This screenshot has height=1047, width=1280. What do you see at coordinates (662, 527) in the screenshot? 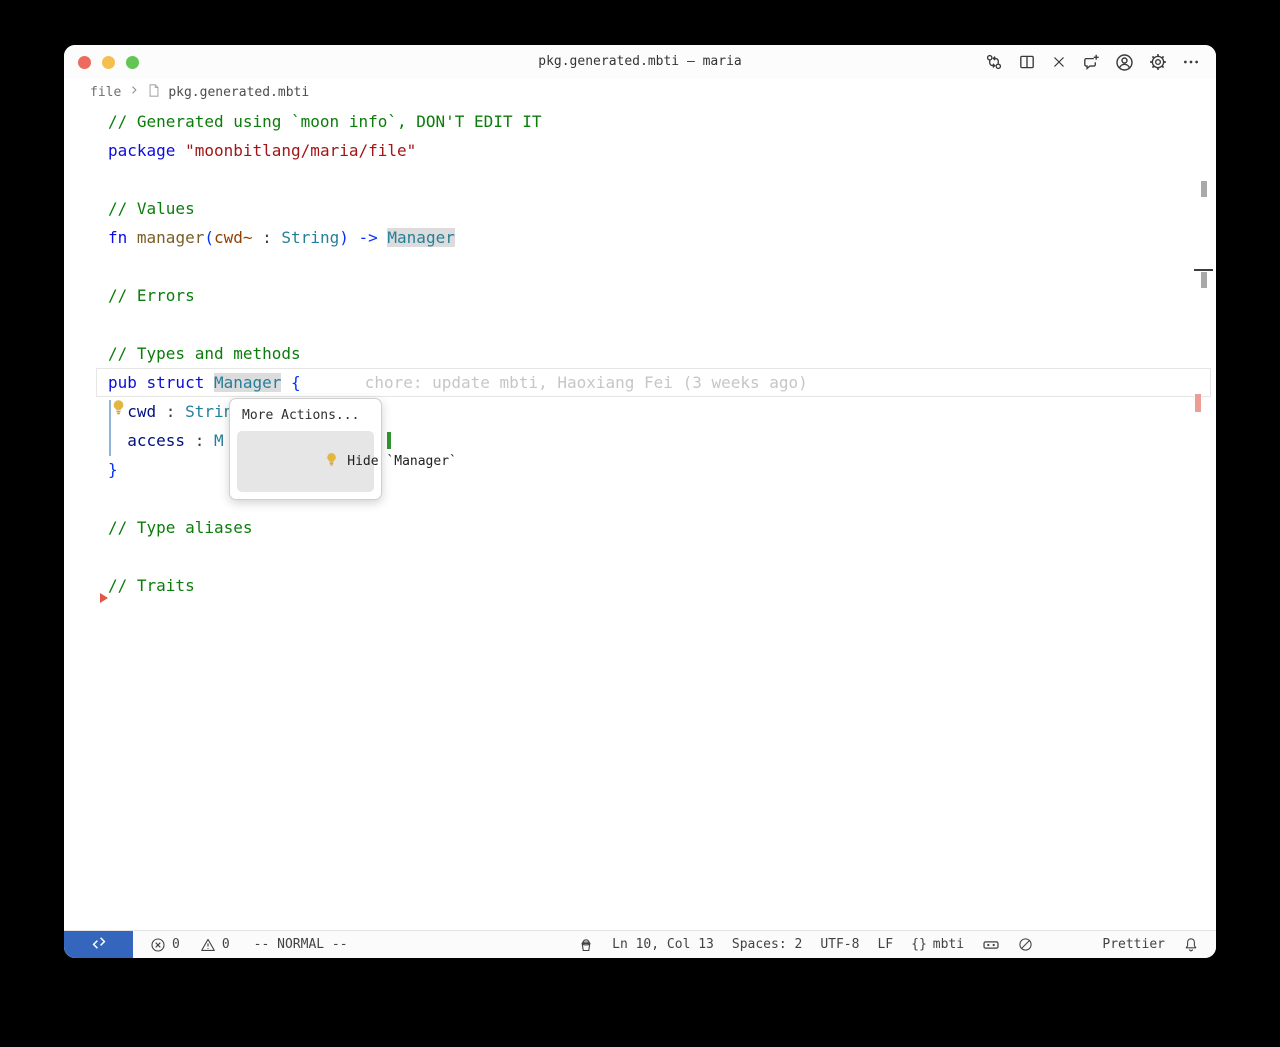
I see `code-line: // Type aliases` at bounding box center [662, 527].